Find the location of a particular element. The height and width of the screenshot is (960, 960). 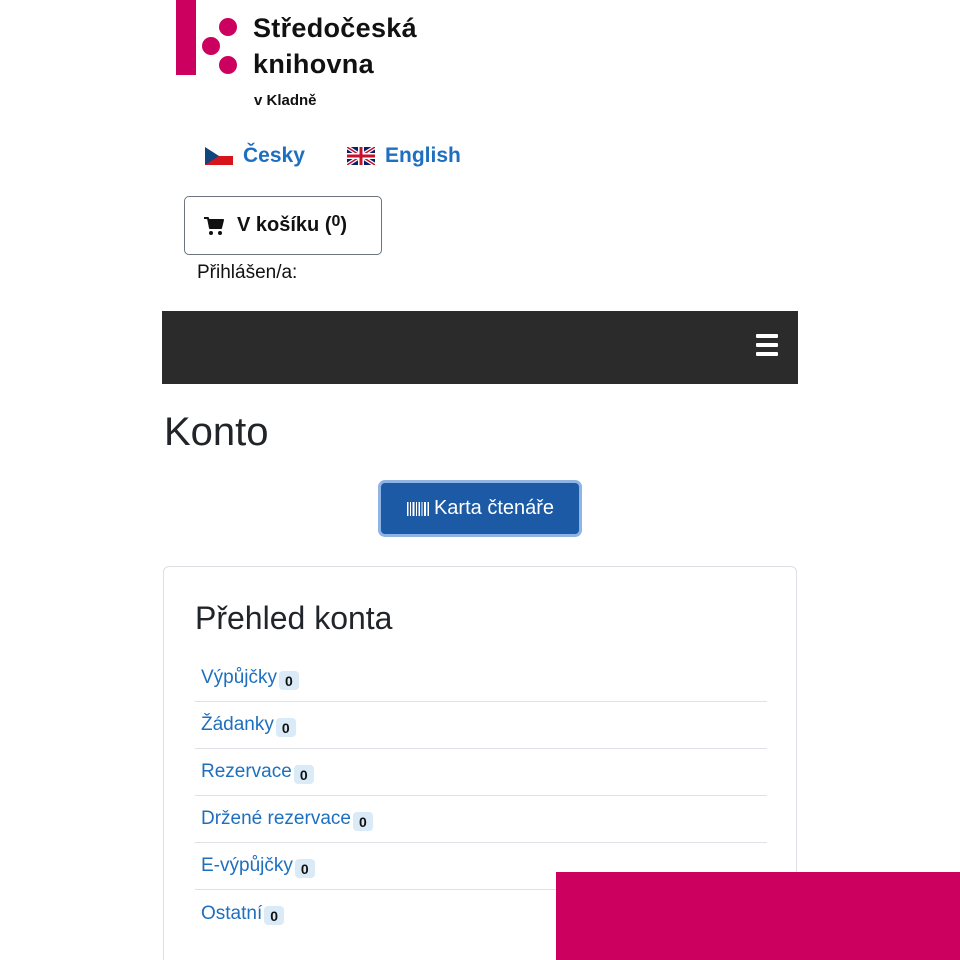

czech-flag-icon is located at coordinates (219, 156).